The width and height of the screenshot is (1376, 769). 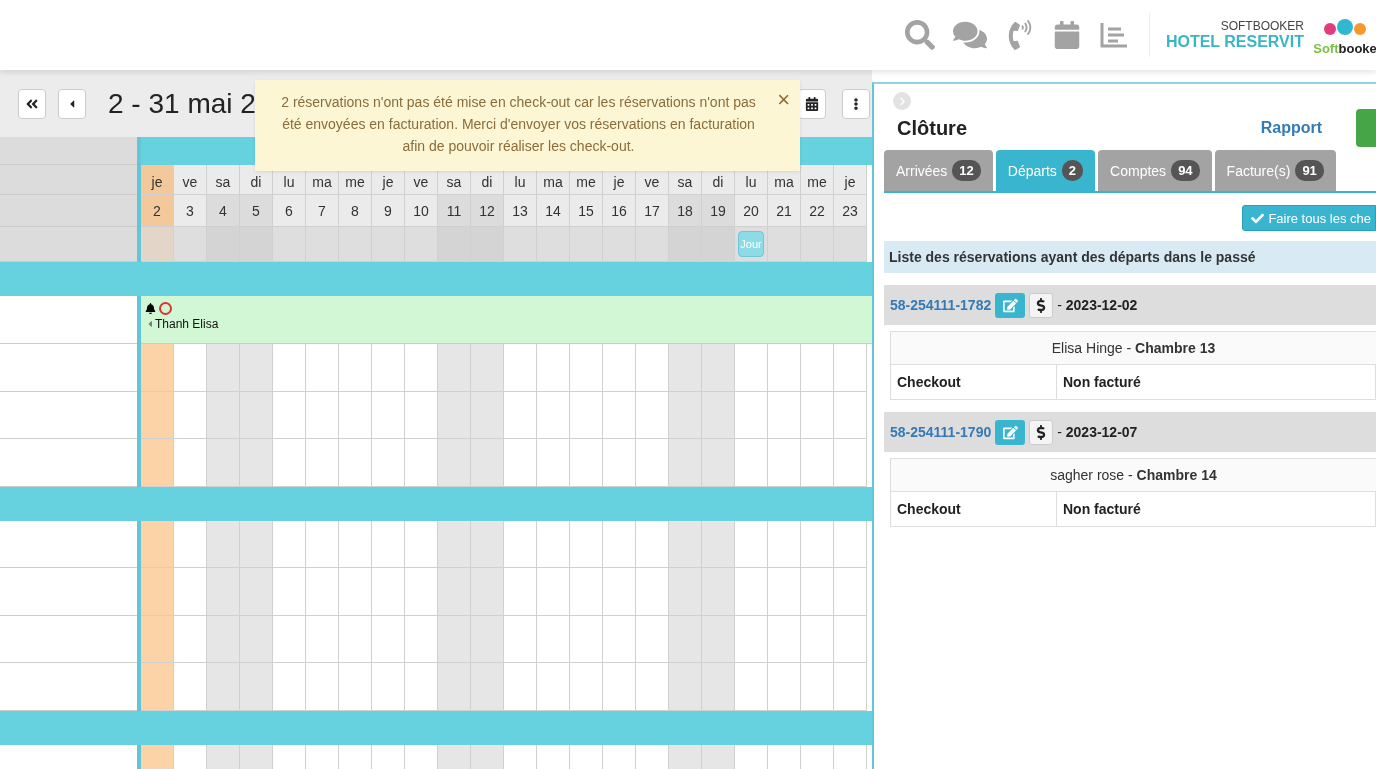 I want to click on tab: Départs 2, so click(x=1045, y=170).